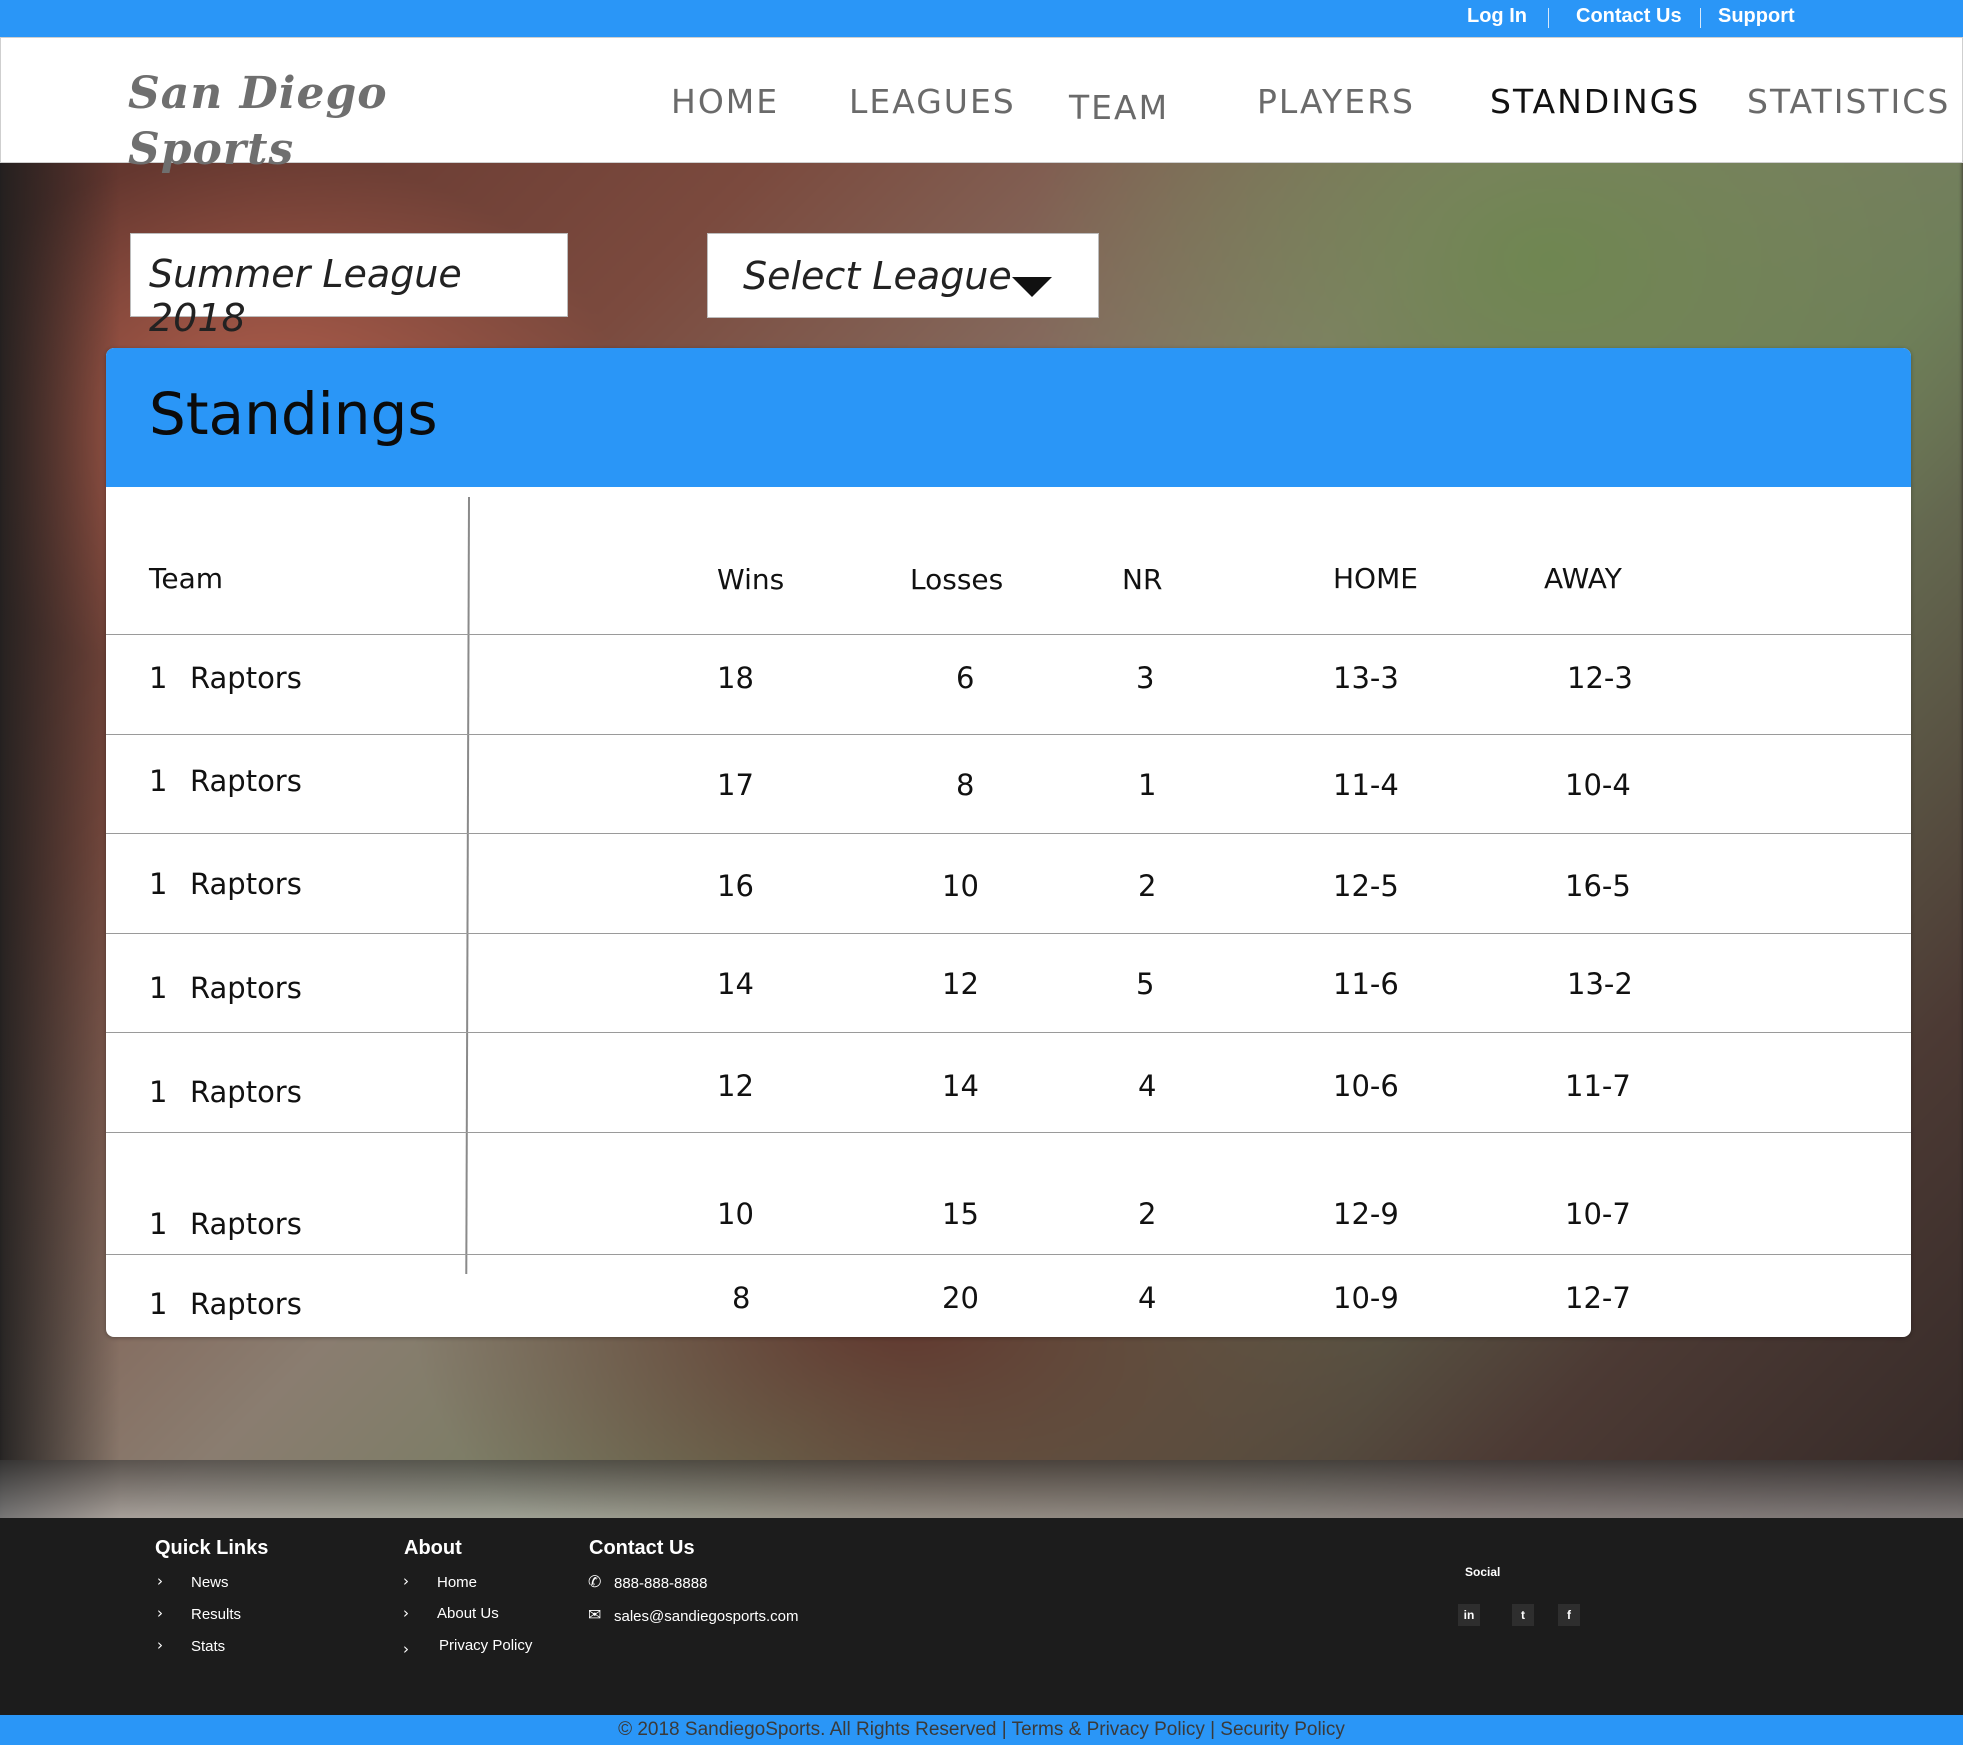 This screenshot has height=1745, width=1963. Describe the element at coordinates (186, 578) in the screenshot. I see `col-team: Team` at that location.